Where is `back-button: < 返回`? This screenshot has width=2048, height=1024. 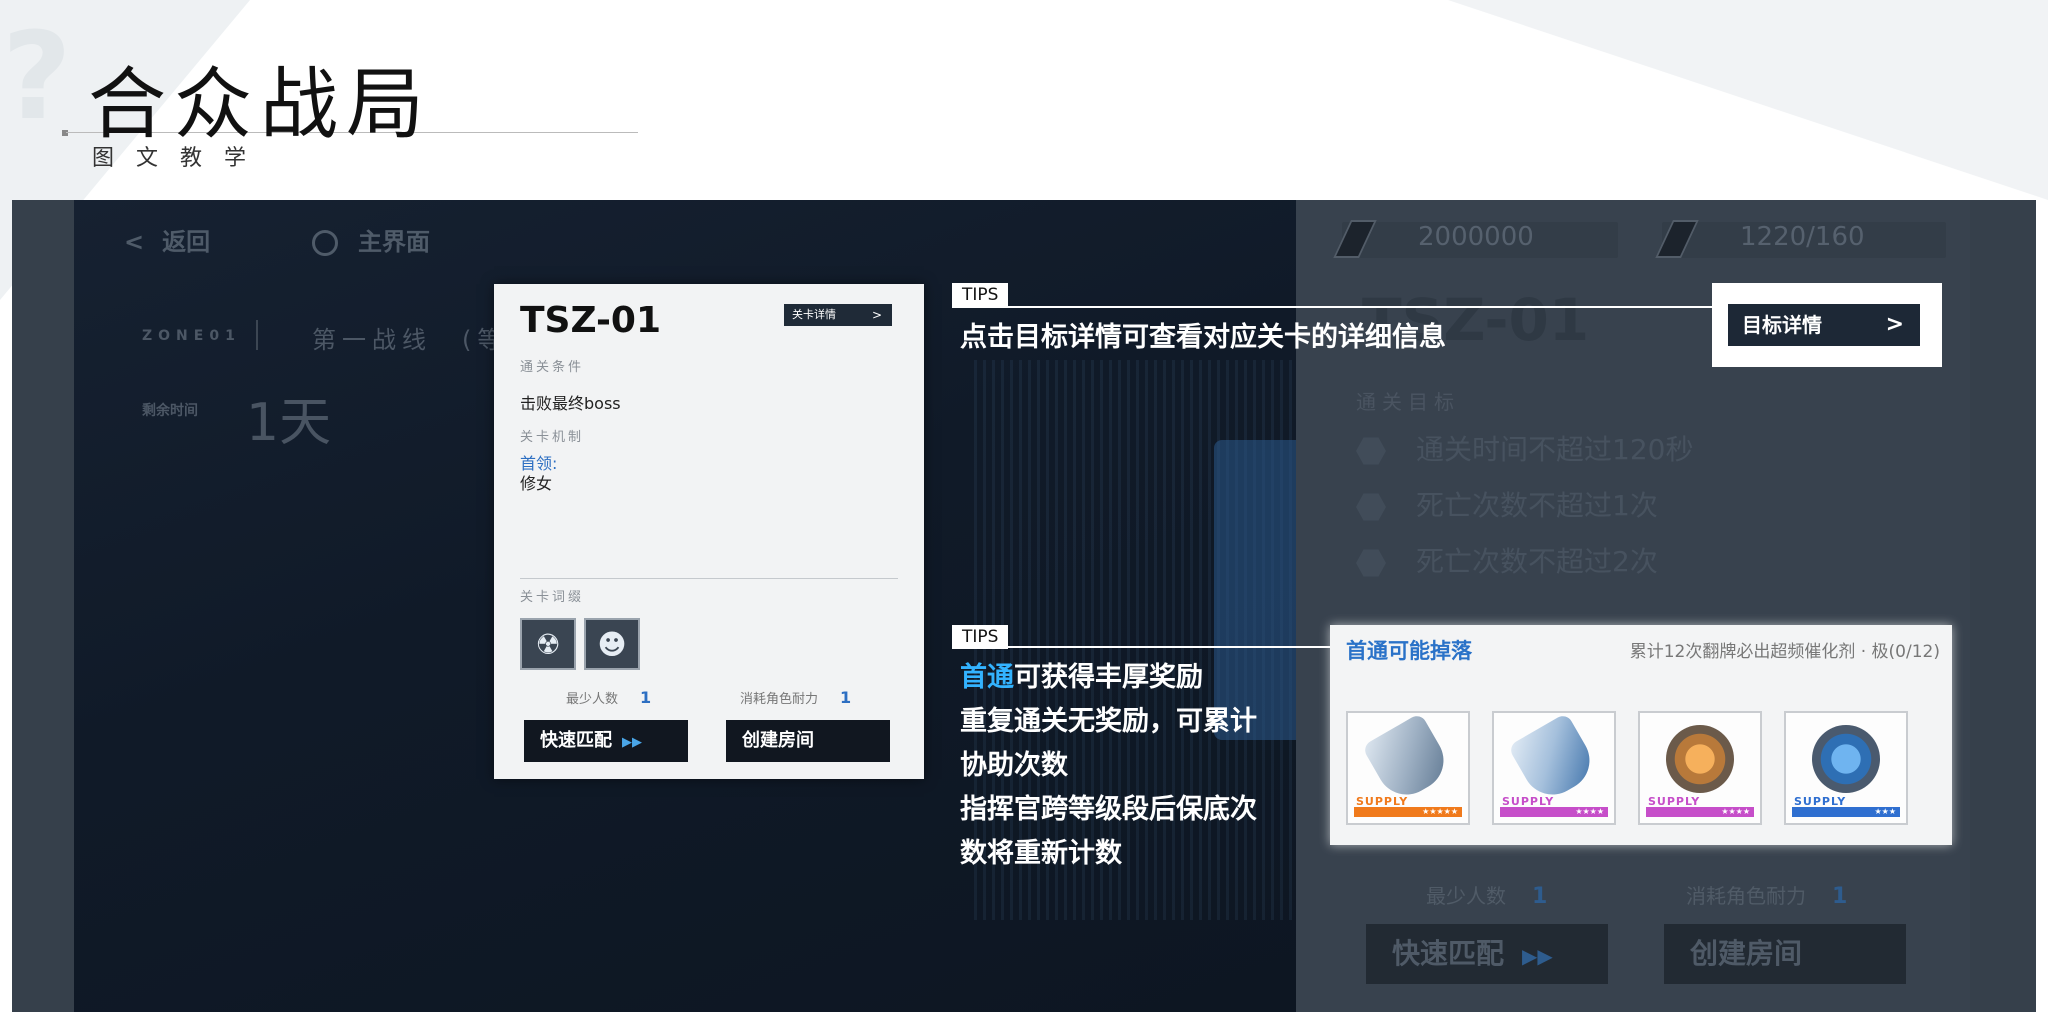 back-button: < 返回 is located at coordinates (167, 239).